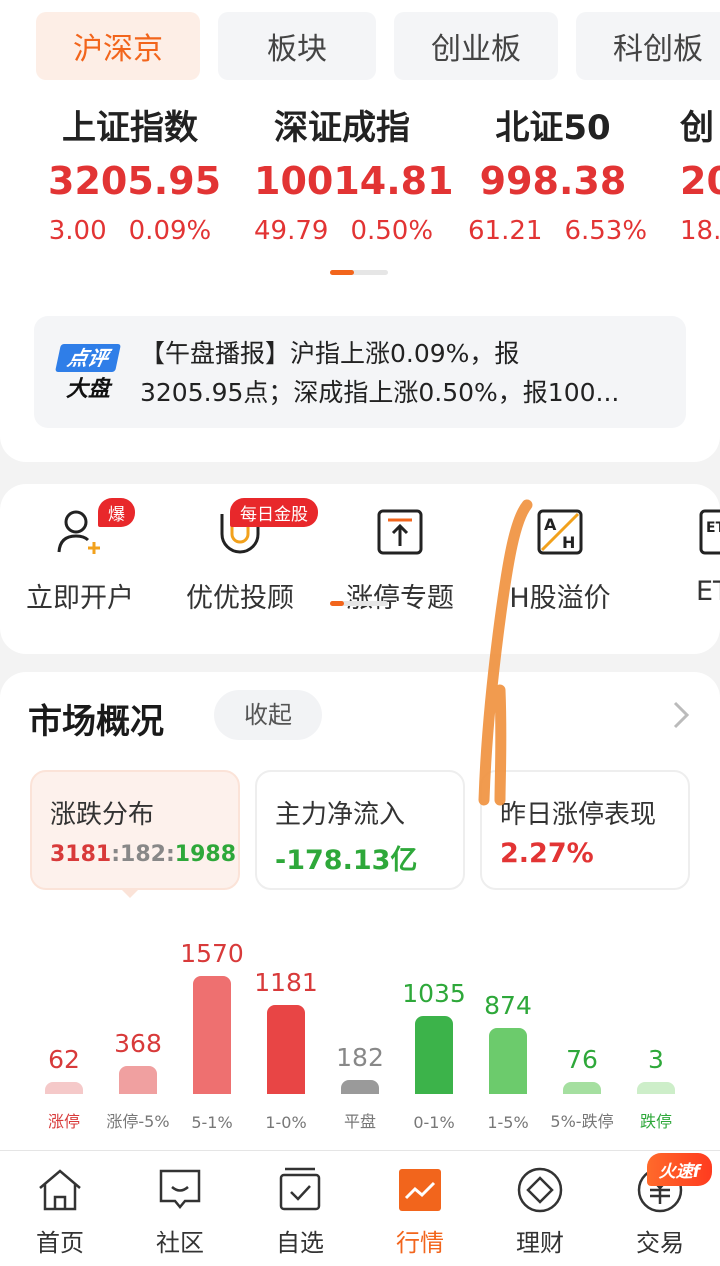 This screenshot has width=720, height=1266. I want to click on bar-column: 1181 1-0%, so click(286, 1022).